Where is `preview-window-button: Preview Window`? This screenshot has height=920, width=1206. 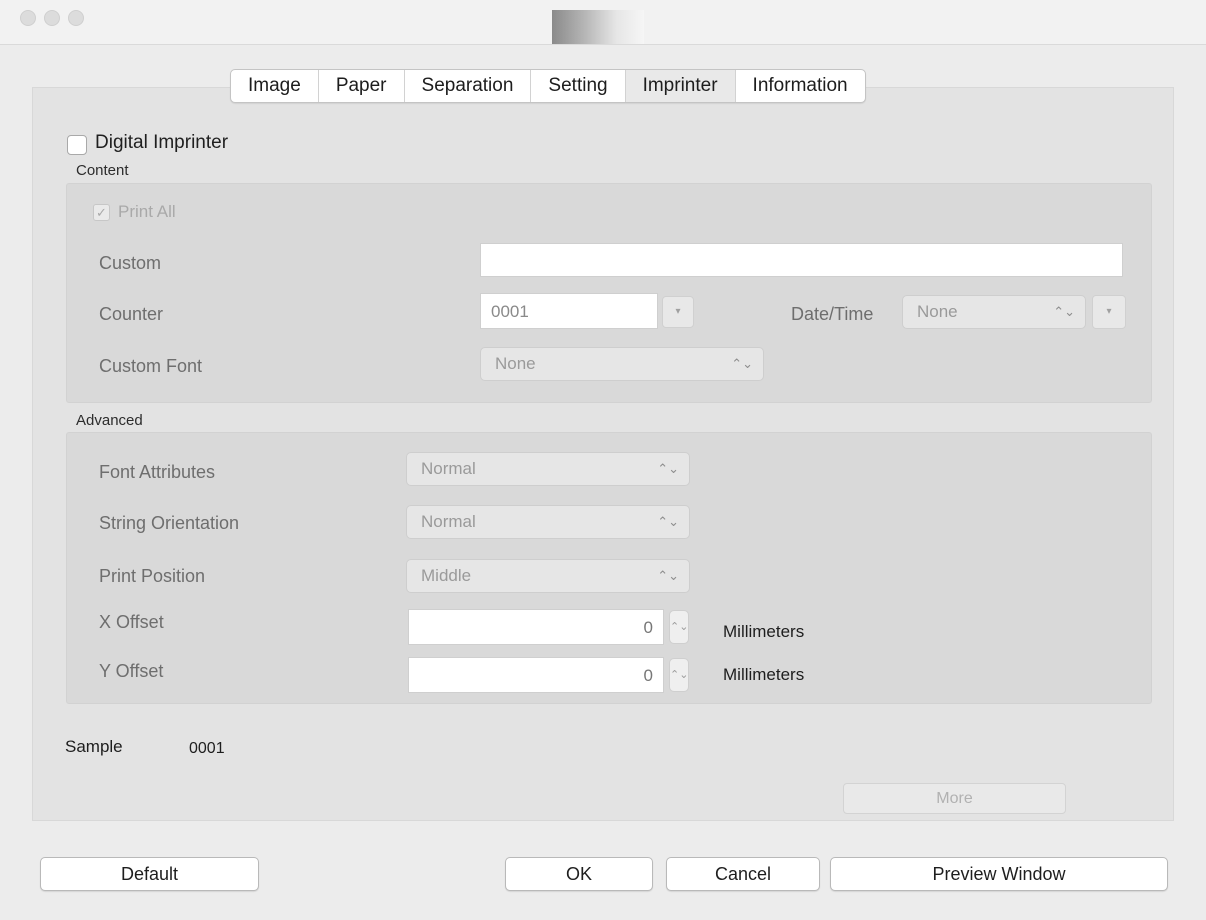
preview-window-button: Preview Window is located at coordinates (999, 874).